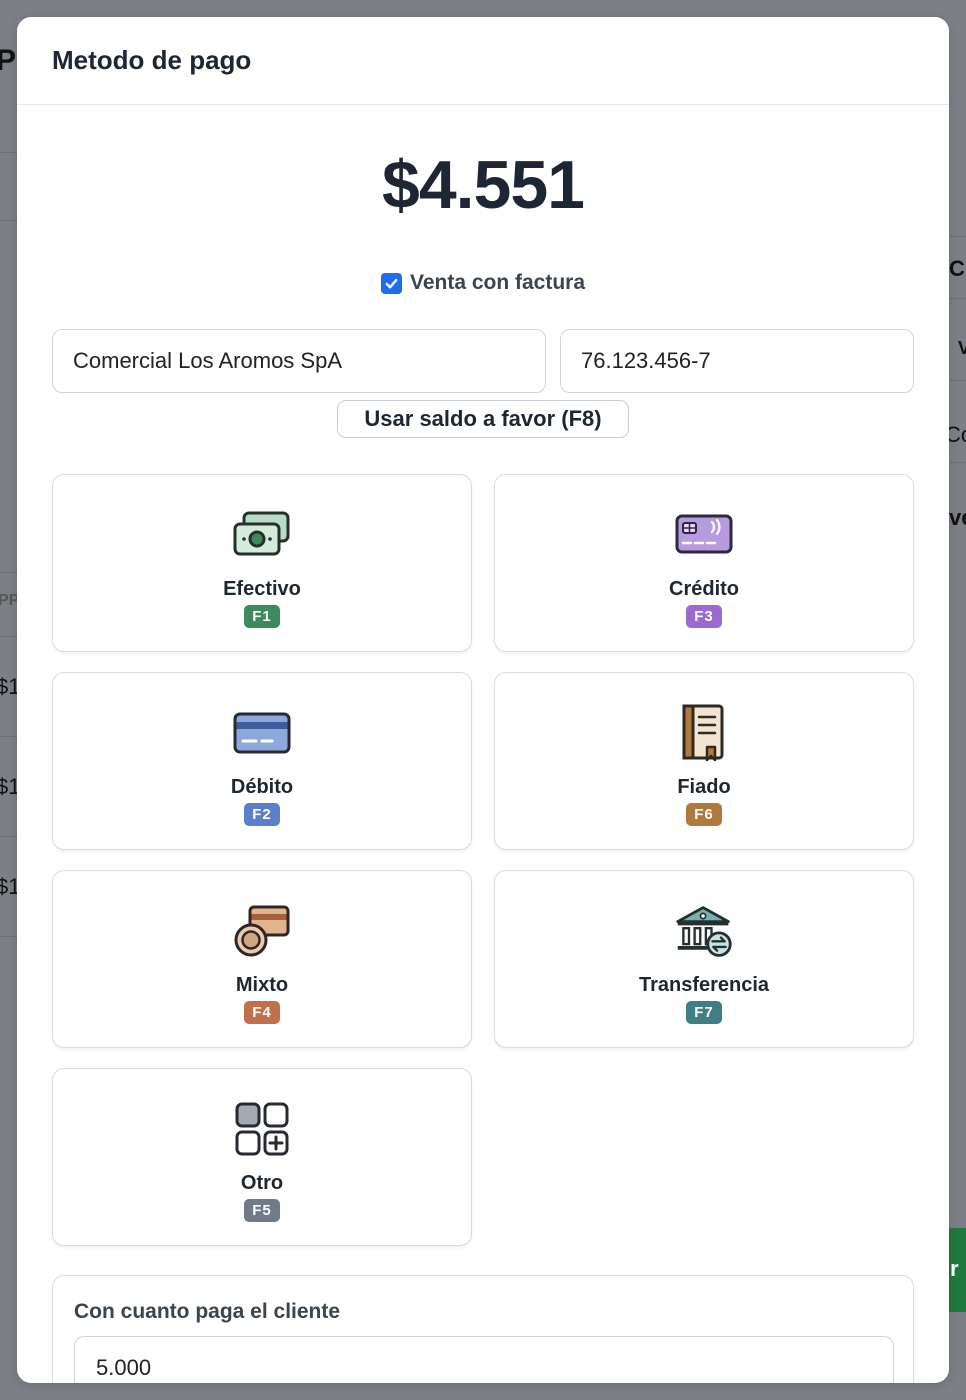 The width and height of the screenshot is (966, 1400). What do you see at coordinates (8, 60) in the screenshot?
I see `bg-text-fragment: P` at bounding box center [8, 60].